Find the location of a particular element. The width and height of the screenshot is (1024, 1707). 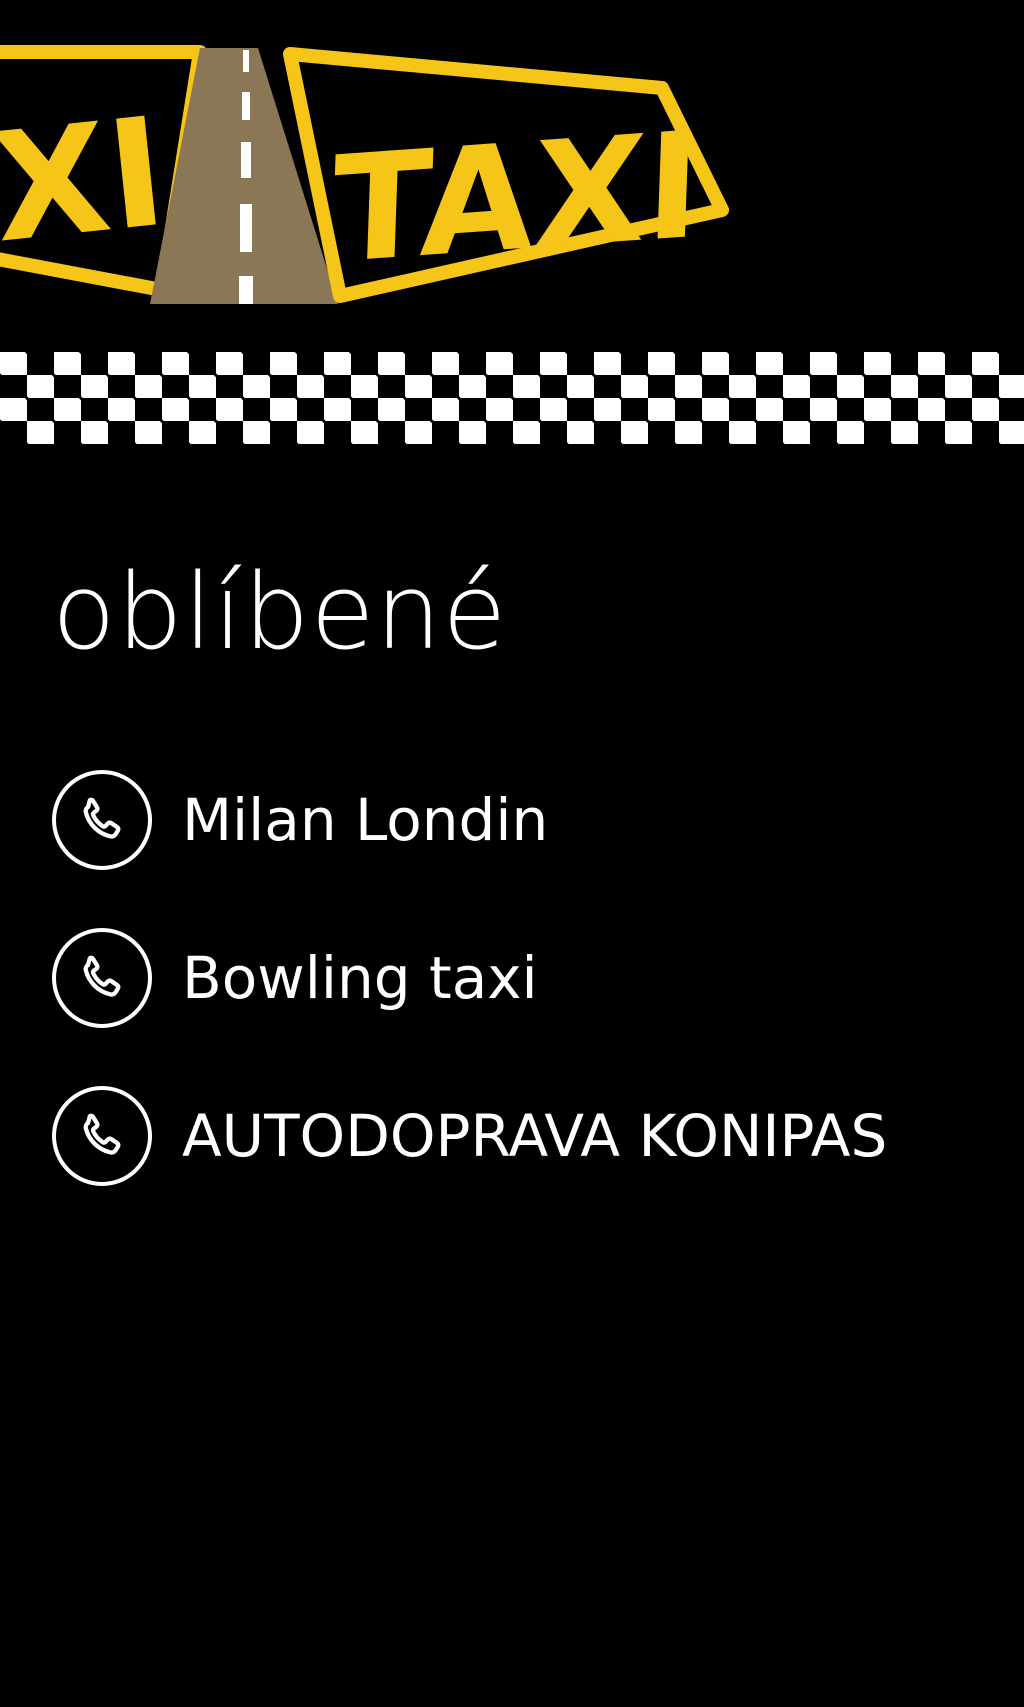

taxi-logo: XI TAXI is located at coordinates (364, 174).